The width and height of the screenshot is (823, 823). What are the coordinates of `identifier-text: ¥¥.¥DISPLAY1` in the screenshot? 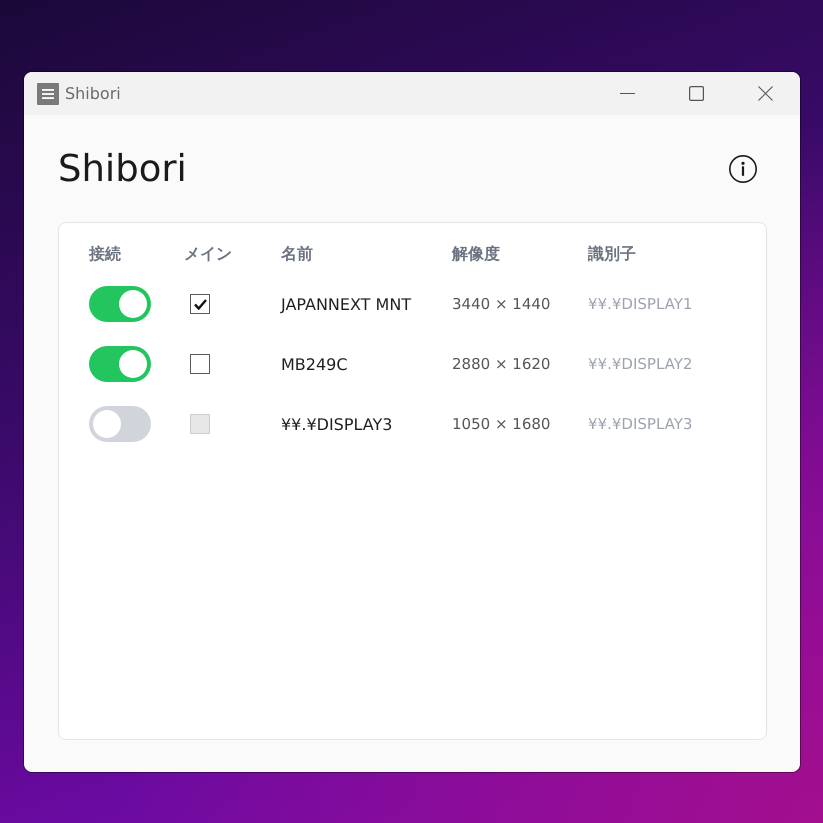 It's located at (640, 304).